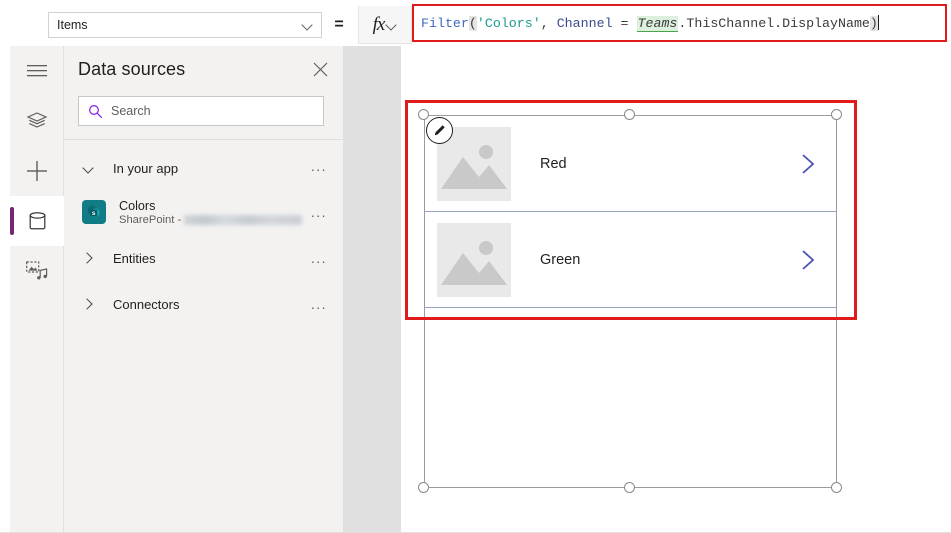 The height and width of the screenshot is (533, 951). I want to click on resize-handle-top-right, so click(836, 114).